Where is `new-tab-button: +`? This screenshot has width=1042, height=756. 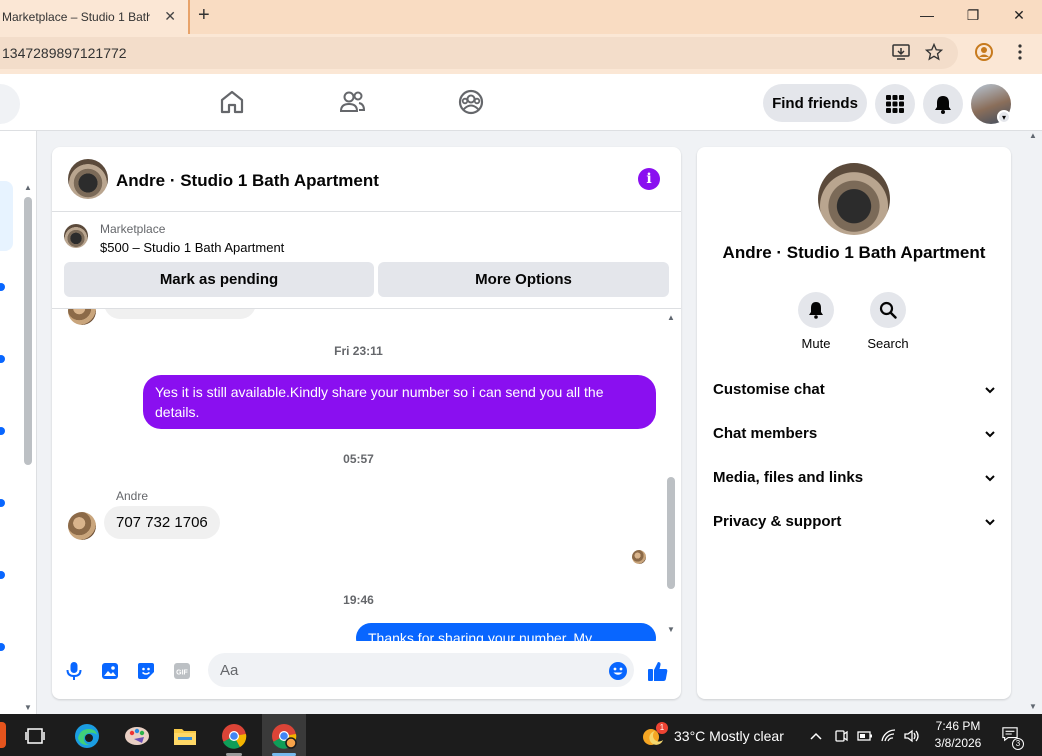
new-tab-button: + is located at coordinates (204, 15).